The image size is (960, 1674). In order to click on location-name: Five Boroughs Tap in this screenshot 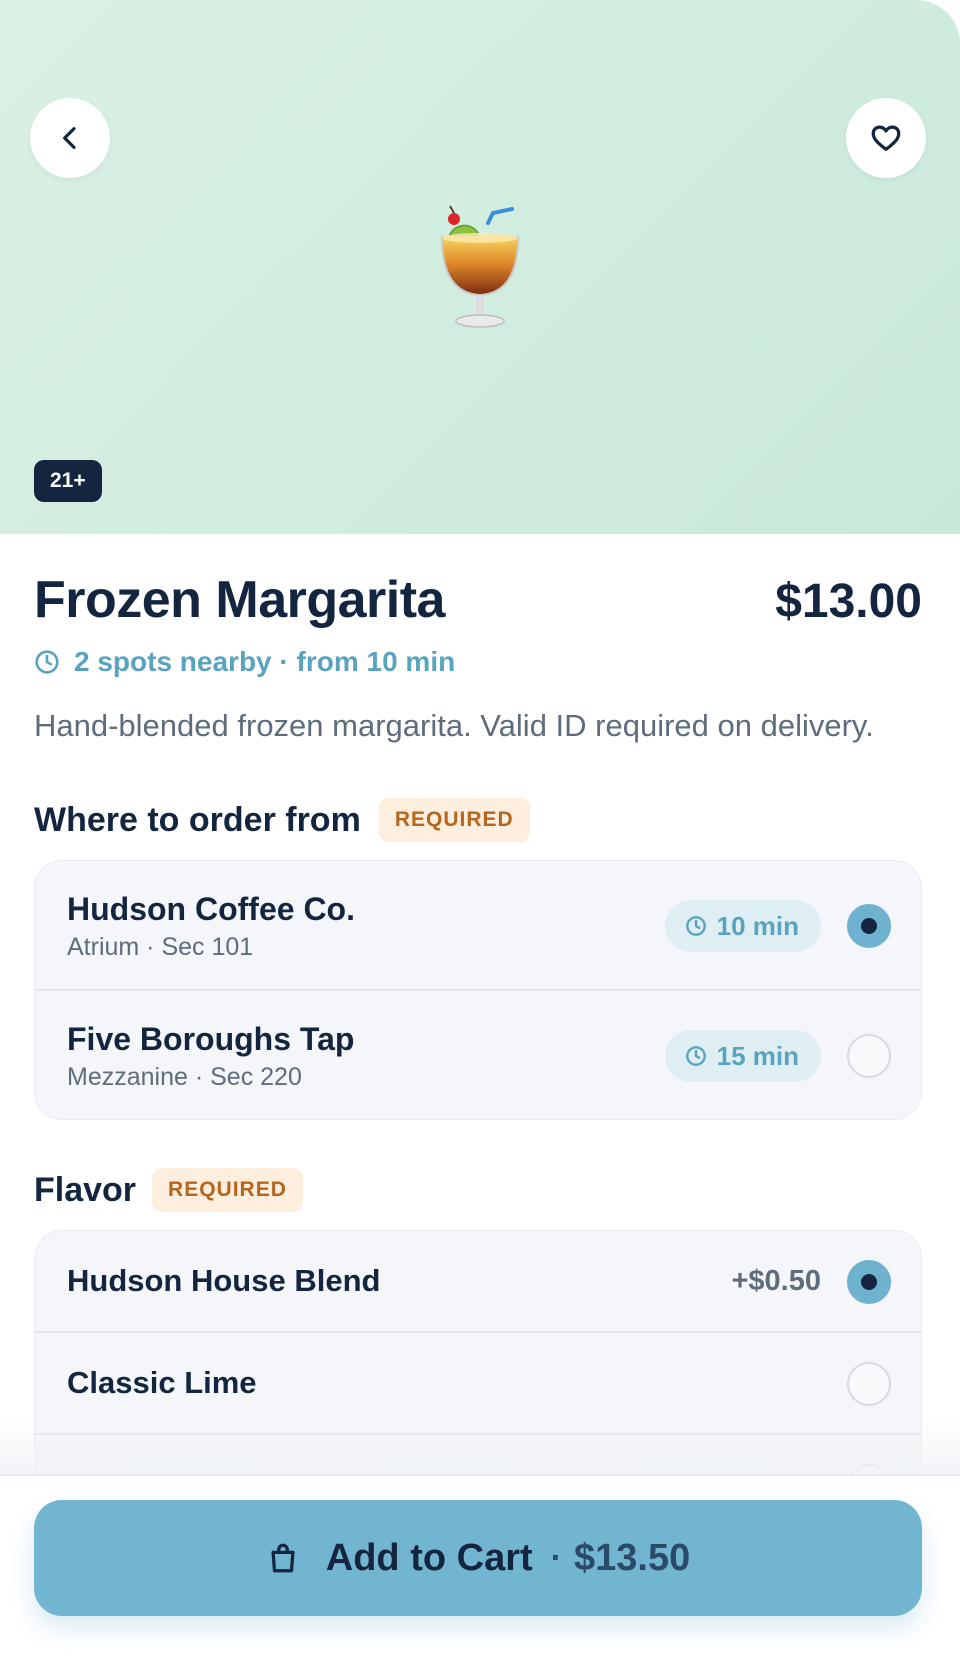, I will do `click(211, 1039)`.